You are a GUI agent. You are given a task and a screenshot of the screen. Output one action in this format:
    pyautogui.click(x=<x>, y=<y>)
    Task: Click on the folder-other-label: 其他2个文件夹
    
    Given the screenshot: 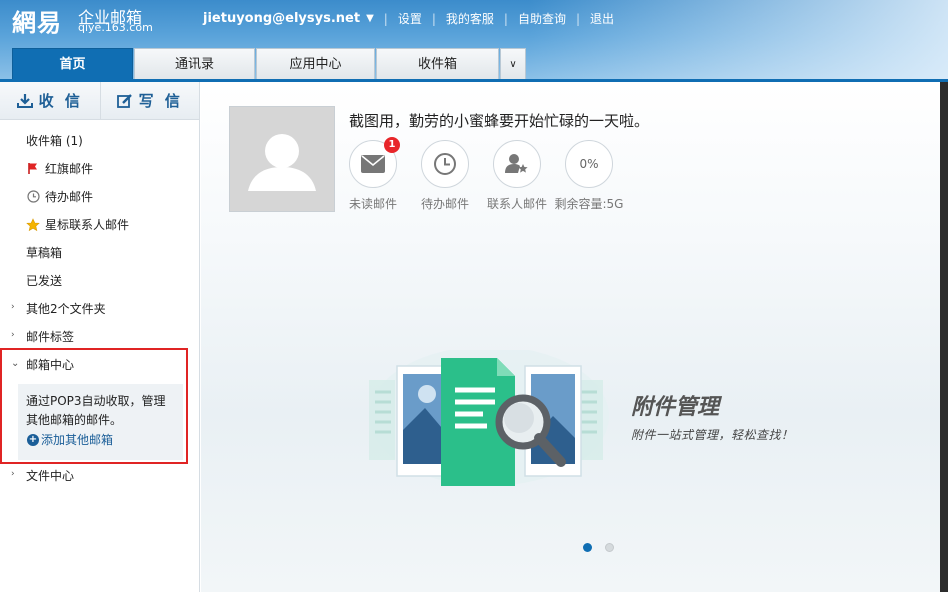 What is the action you would take?
    pyautogui.click(x=66, y=309)
    